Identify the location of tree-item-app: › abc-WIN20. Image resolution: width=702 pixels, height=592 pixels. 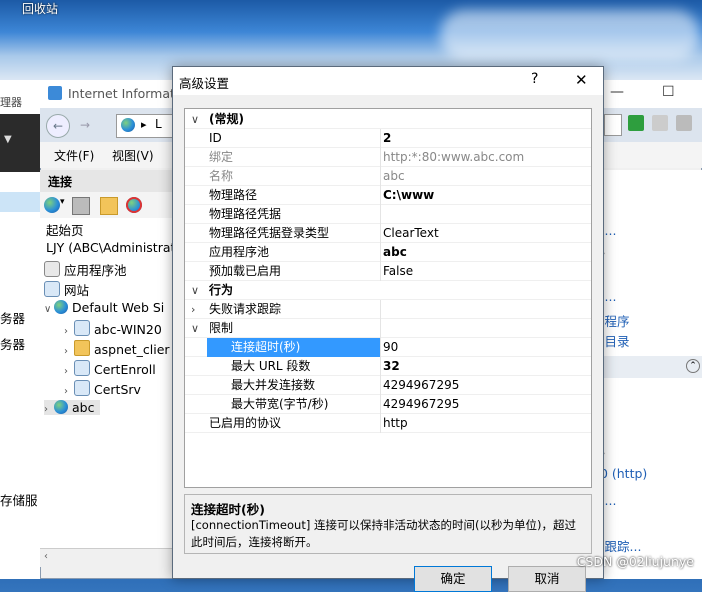
(113, 328).